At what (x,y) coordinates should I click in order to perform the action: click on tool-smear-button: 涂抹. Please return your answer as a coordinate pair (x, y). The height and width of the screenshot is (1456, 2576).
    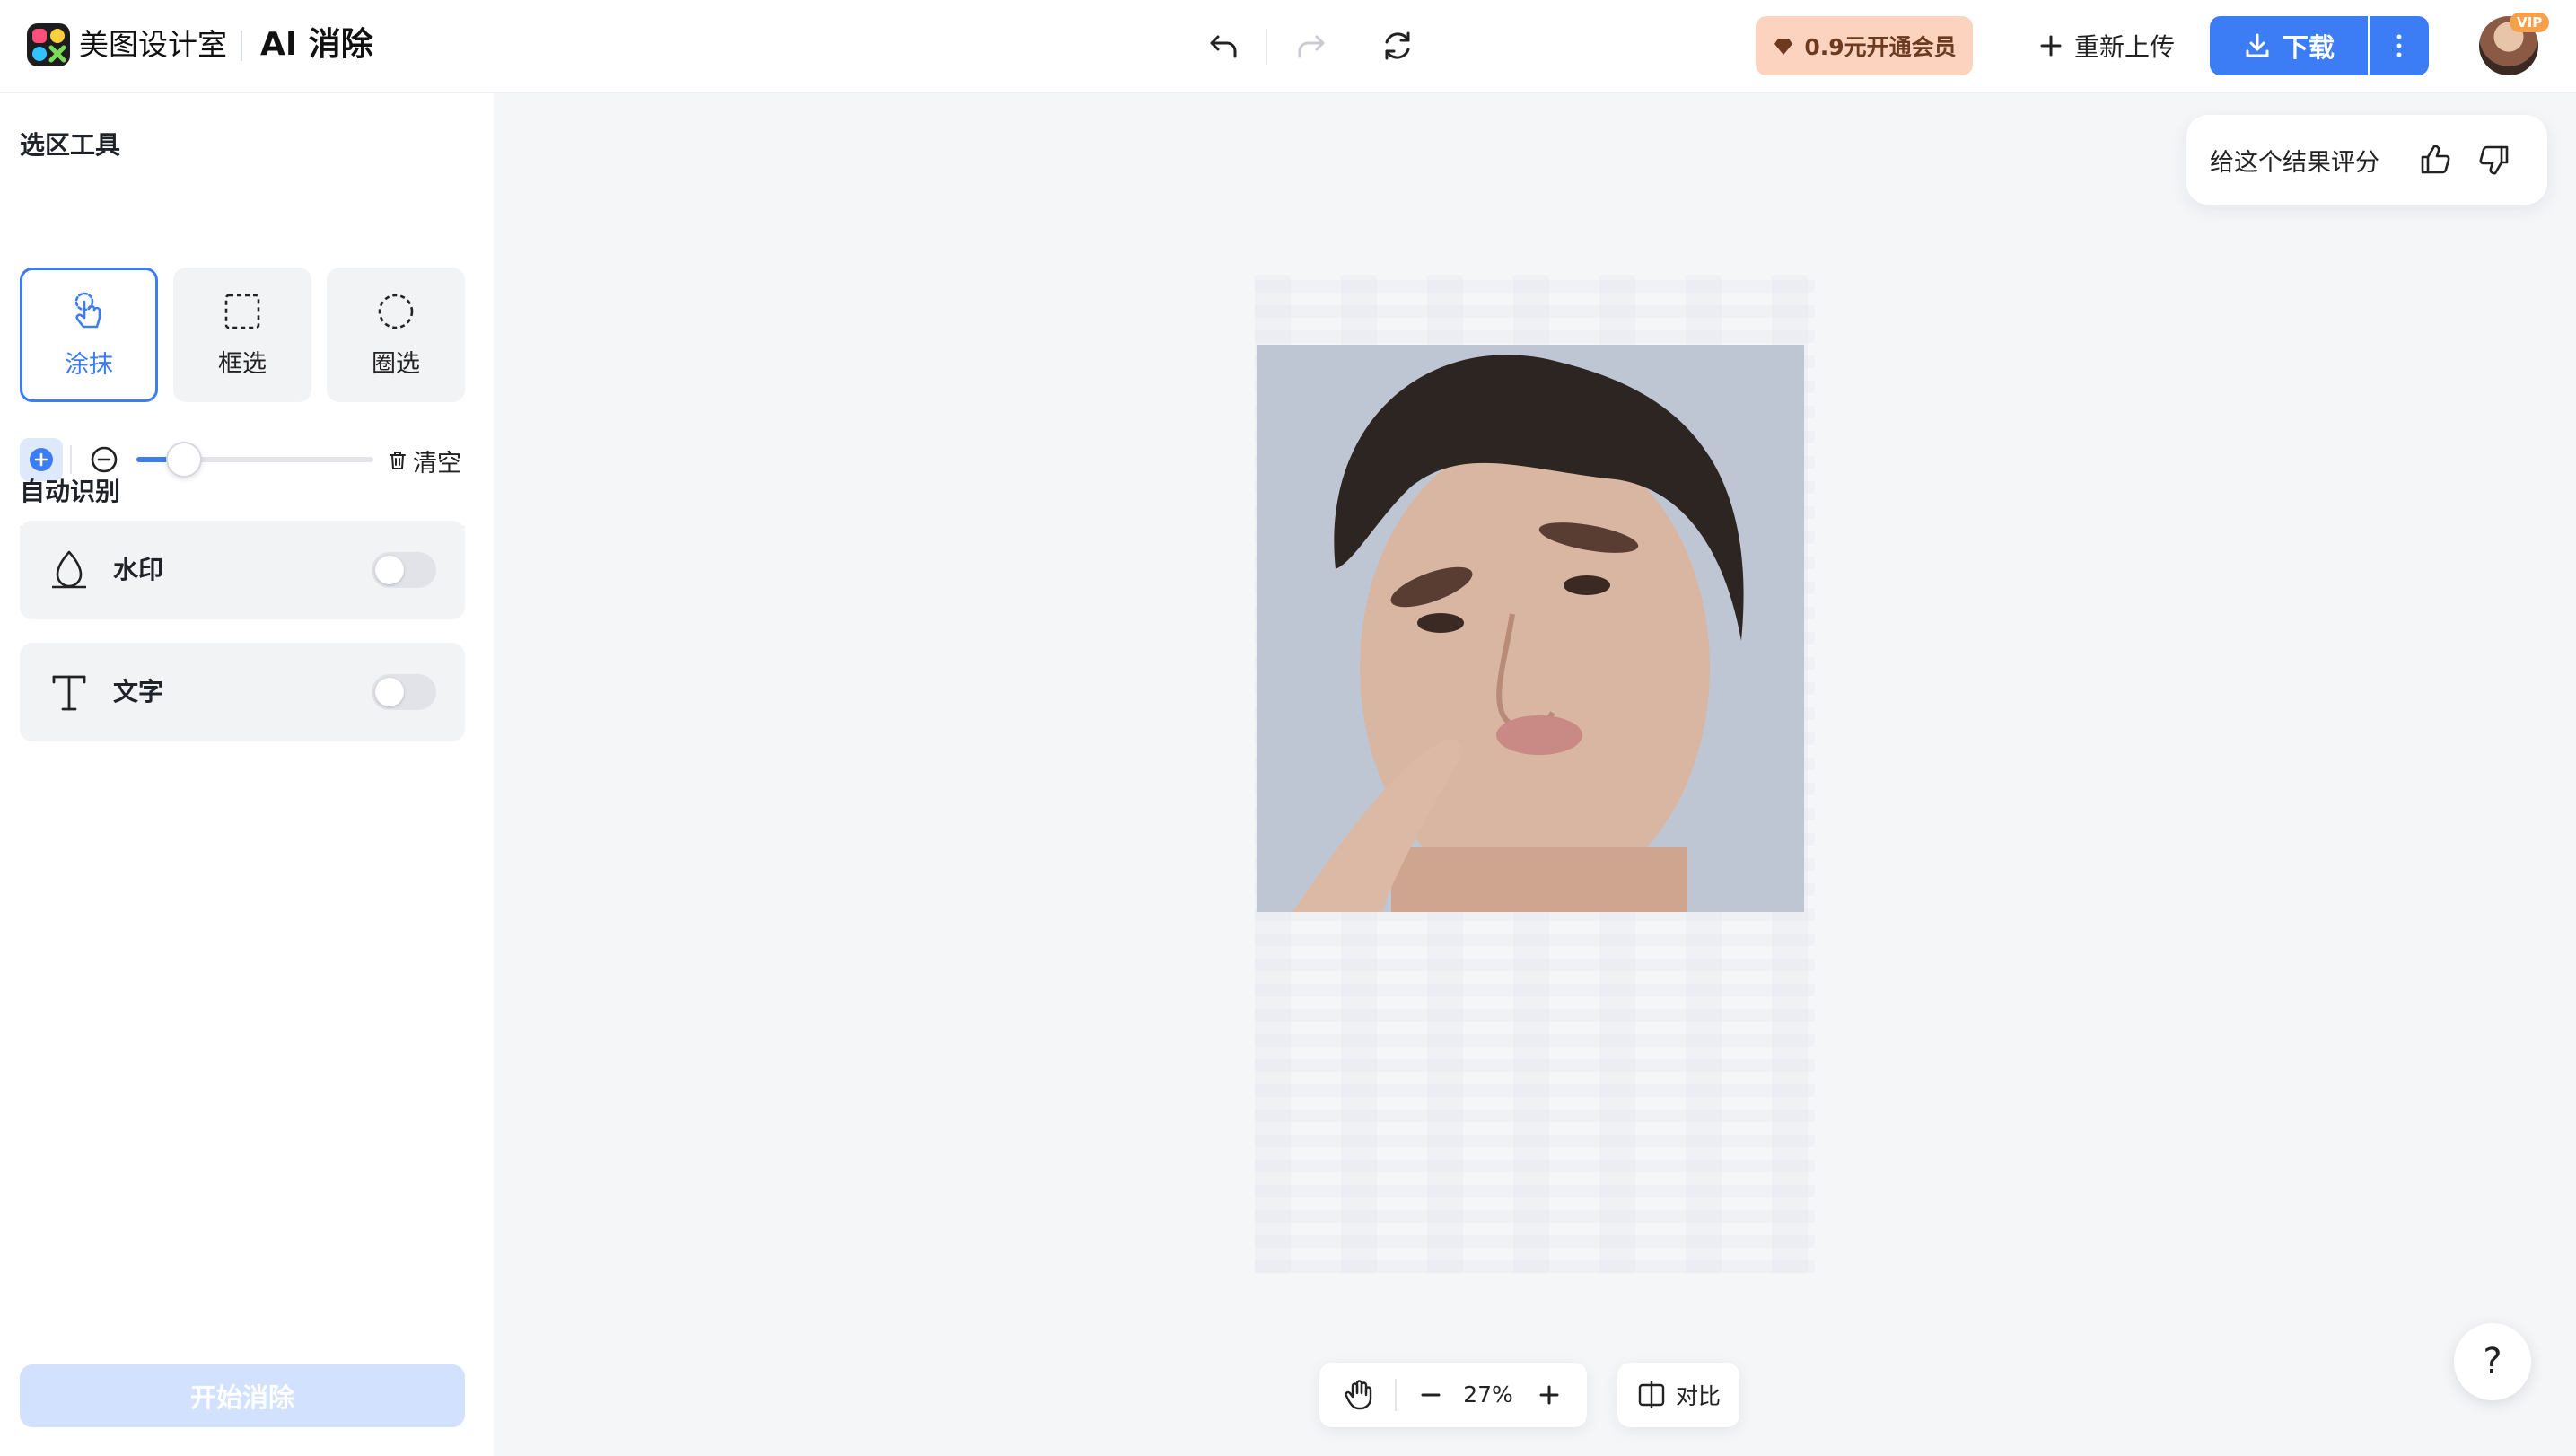
    Looking at the image, I should click on (89, 335).